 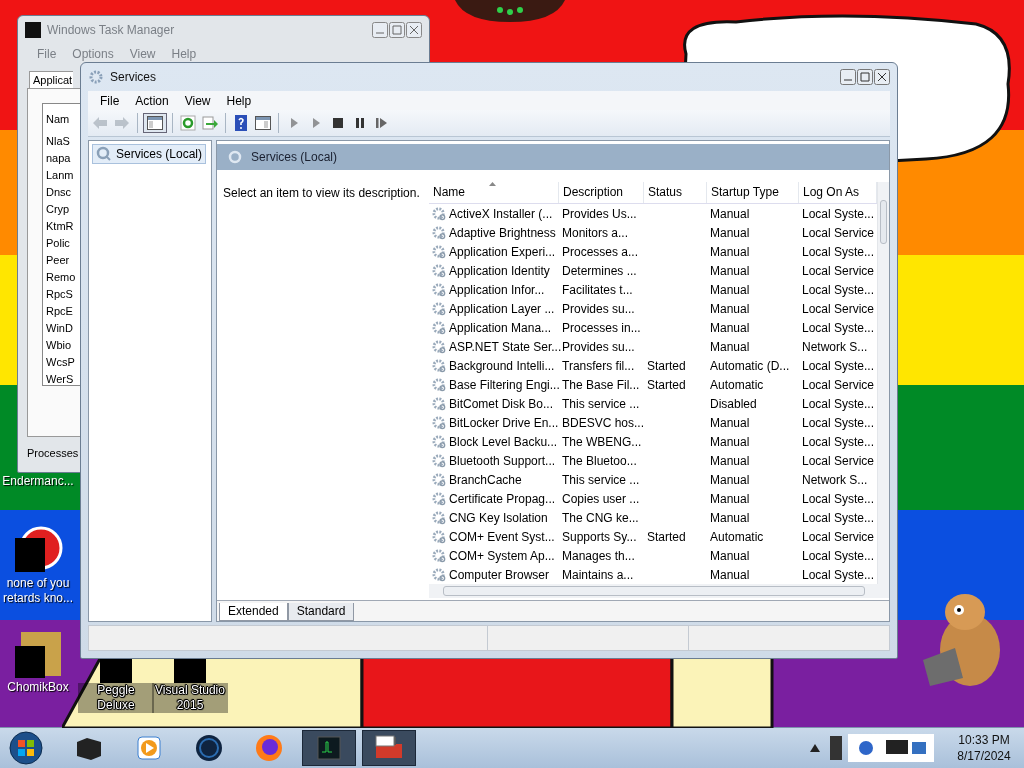 What do you see at coordinates (494, 479) in the screenshot?
I see `service-name-cell: BranchCache` at bounding box center [494, 479].